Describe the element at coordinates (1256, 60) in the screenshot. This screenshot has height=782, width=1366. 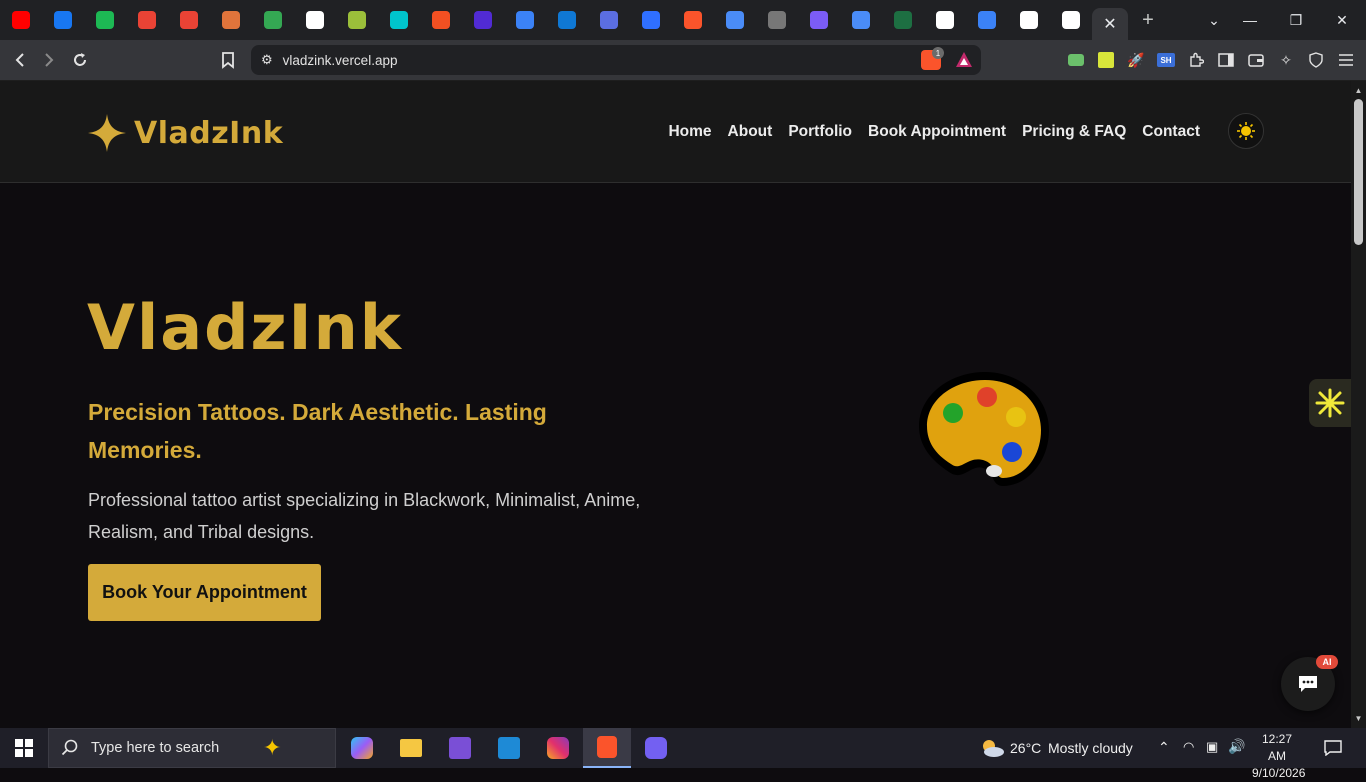
I see `wallet-icon` at that location.